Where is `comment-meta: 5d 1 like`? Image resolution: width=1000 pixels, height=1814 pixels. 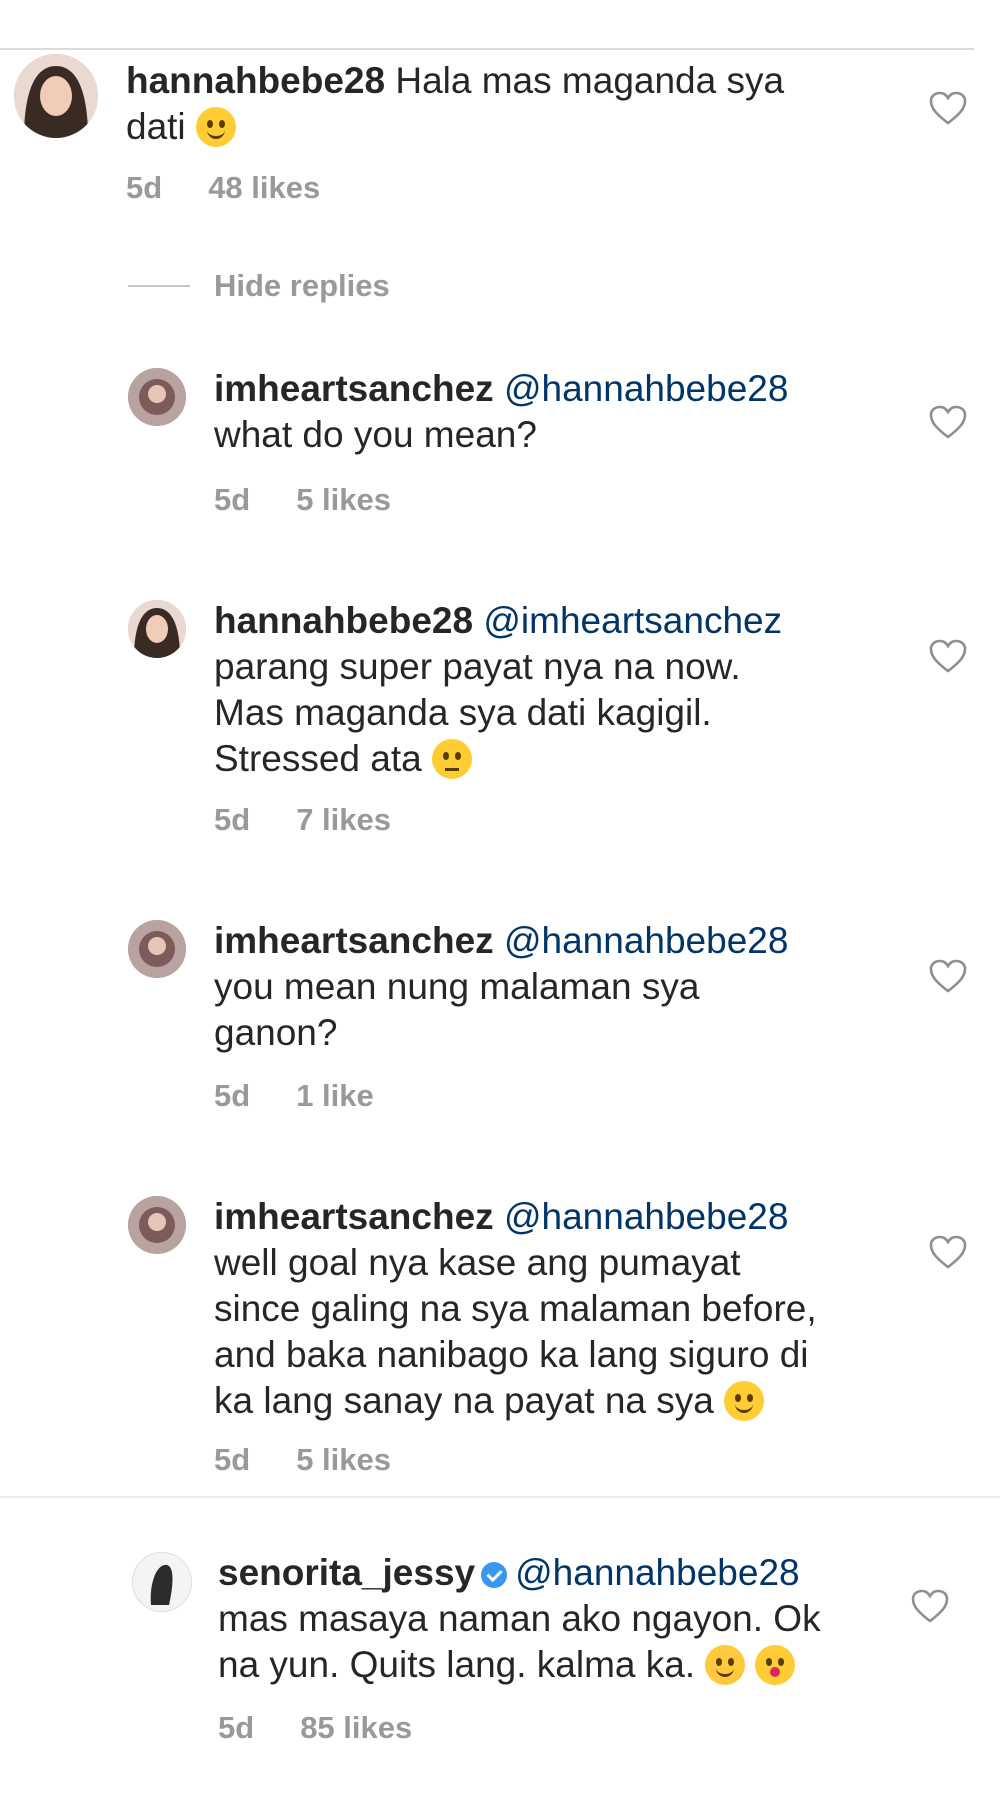 comment-meta: 5d 1 like is located at coordinates (294, 1096).